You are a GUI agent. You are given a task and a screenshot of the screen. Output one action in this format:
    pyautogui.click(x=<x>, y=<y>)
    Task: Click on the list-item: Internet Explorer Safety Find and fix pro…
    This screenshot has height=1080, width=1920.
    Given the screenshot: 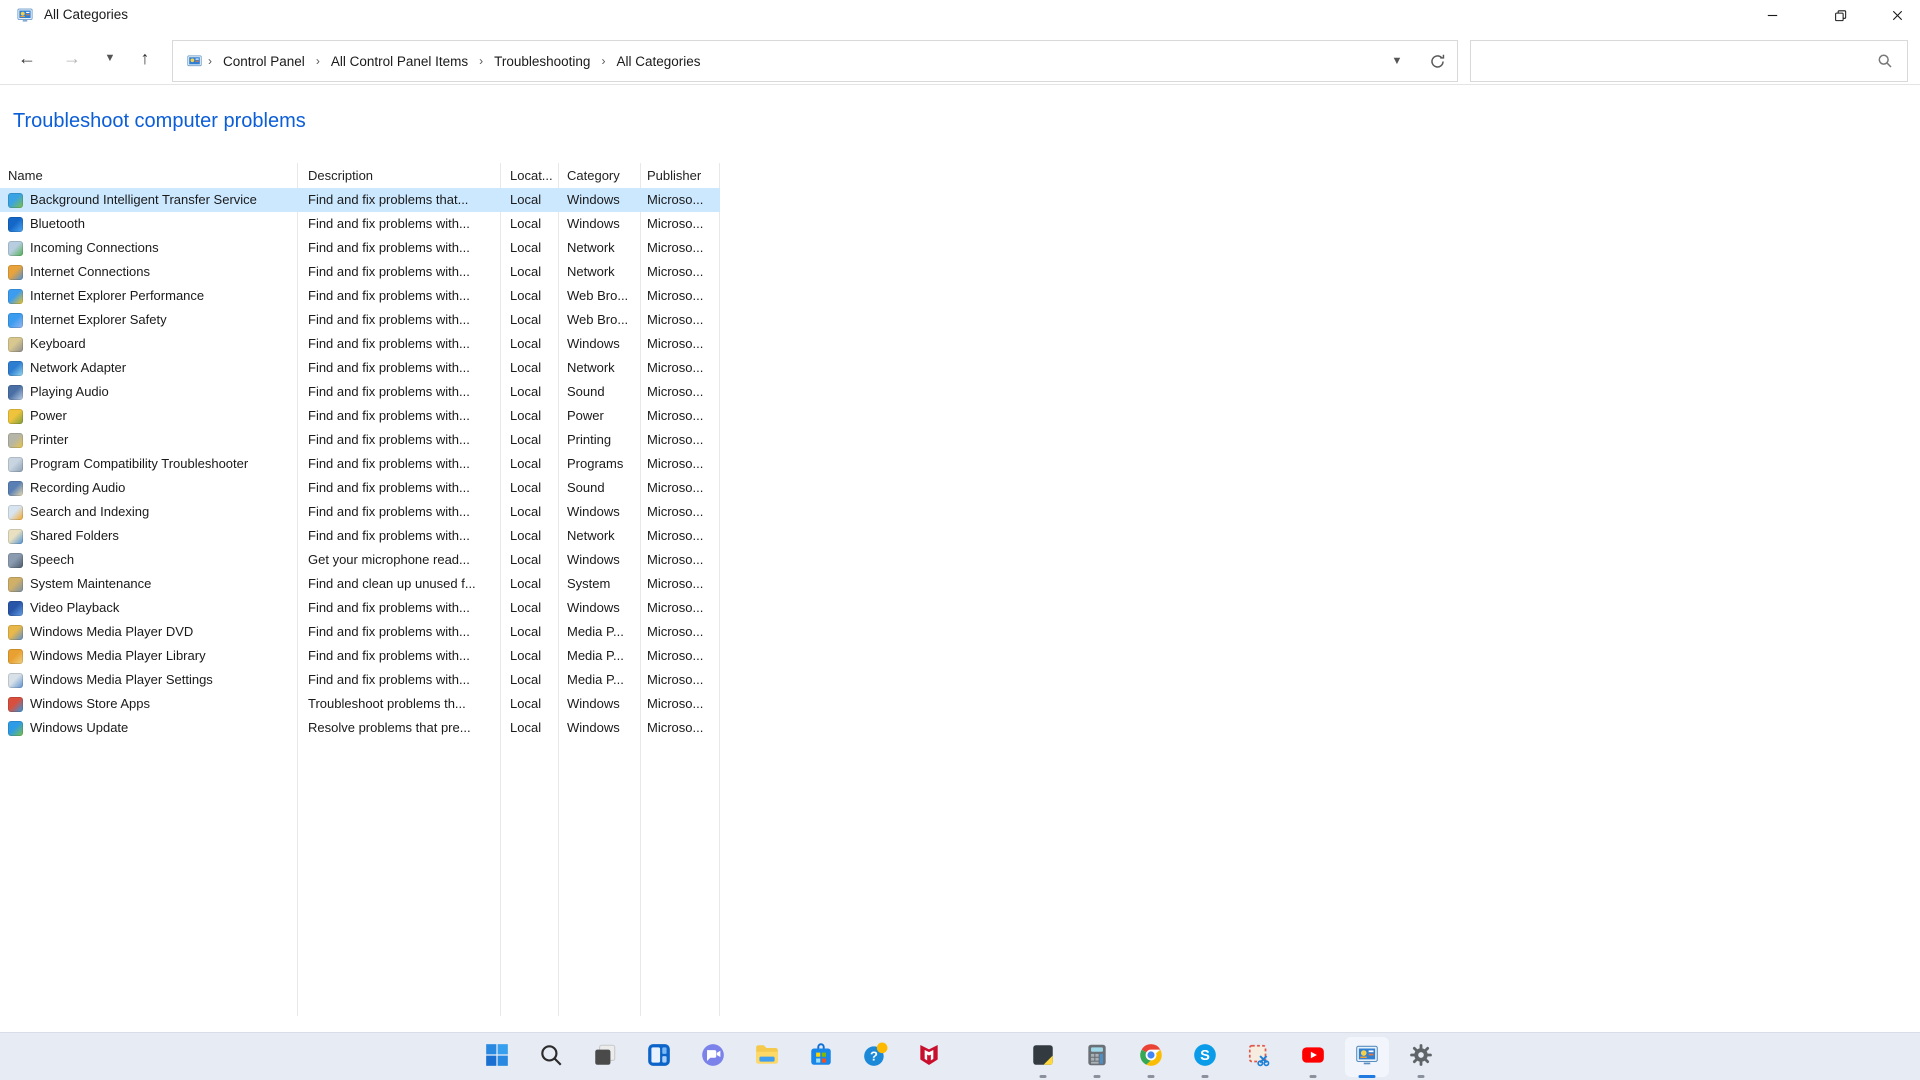 What is the action you would take?
    pyautogui.click(x=360, y=320)
    